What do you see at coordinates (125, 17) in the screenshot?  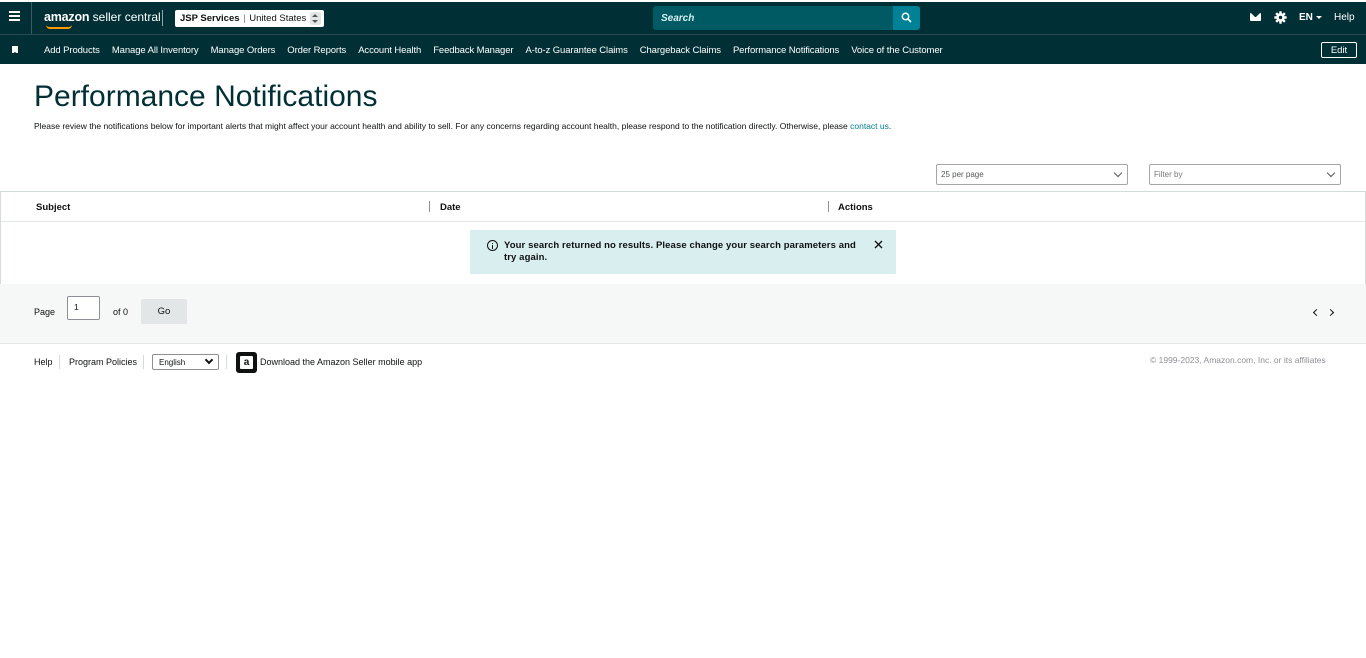 I see `logo-suffix: seller central` at bounding box center [125, 17].